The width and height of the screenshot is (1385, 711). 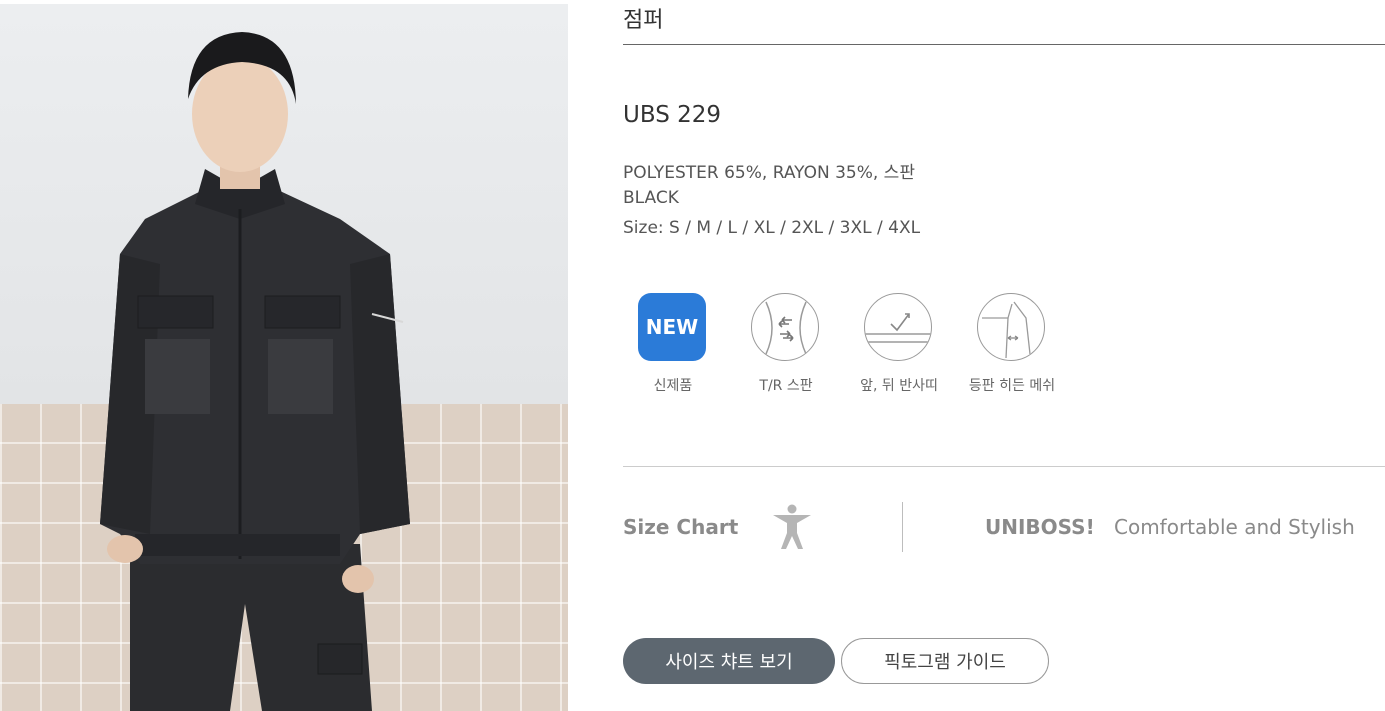 What do you see at coordinates (1234, 527) in the screenshot?
I see `brand-slogan: Comfortable and Stylish` at bounding box center [1234, 527].